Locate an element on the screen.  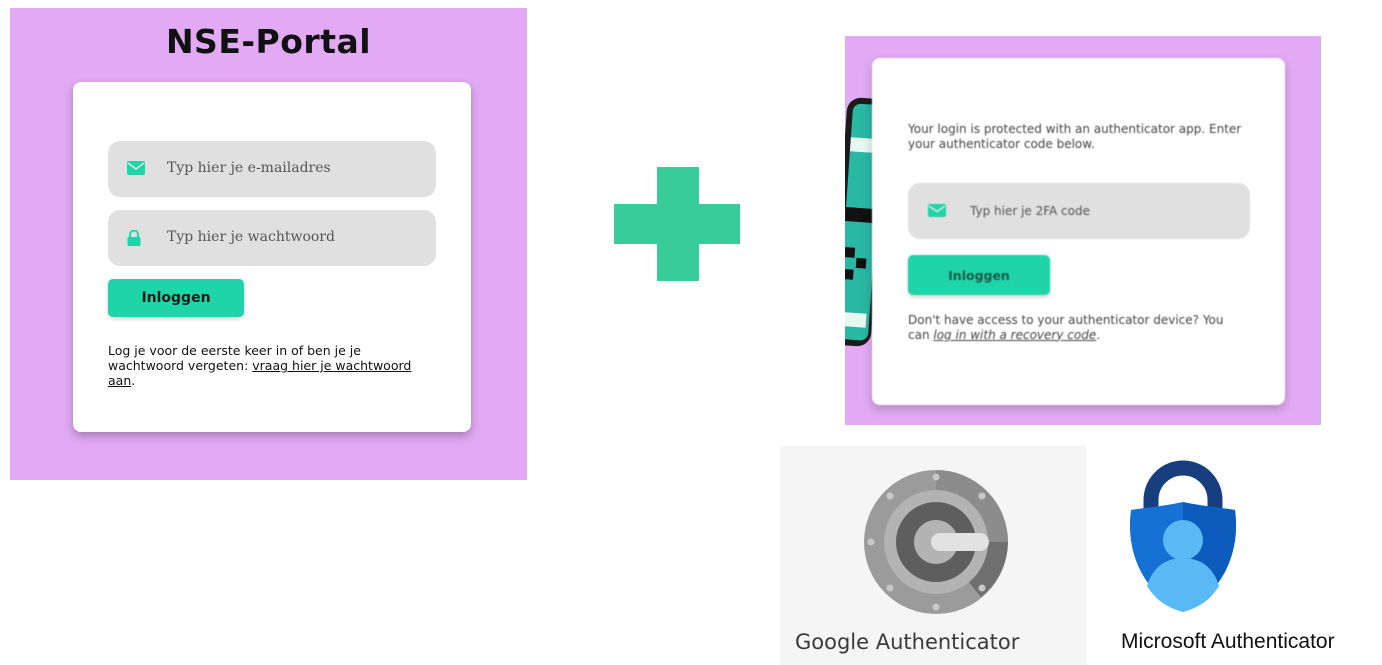
twofa-code-field: Typ hier je 2FA code is located at coordinates (1079, 211).